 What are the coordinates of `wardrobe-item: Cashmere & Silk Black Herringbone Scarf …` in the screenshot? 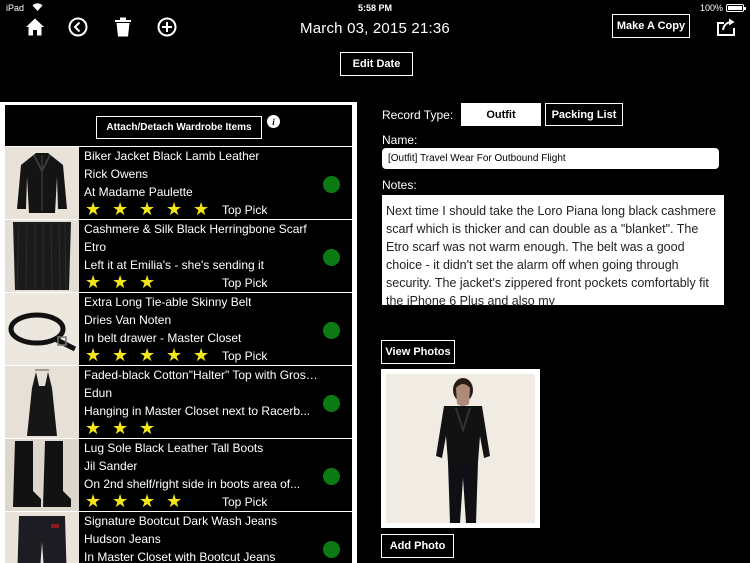 It's located at (178, 256).